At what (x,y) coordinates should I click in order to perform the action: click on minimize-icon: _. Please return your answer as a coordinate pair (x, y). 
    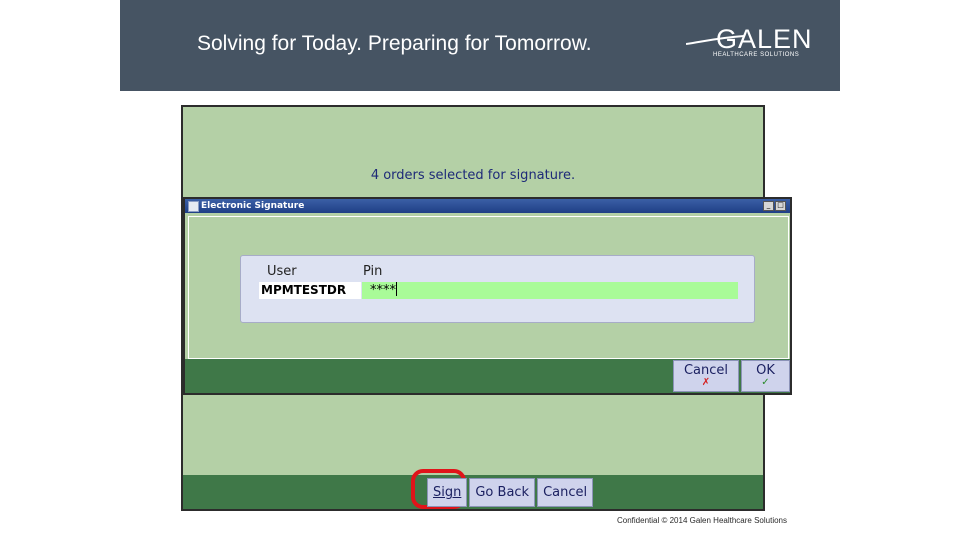
    Looking at the image, I should click on (768, 206).